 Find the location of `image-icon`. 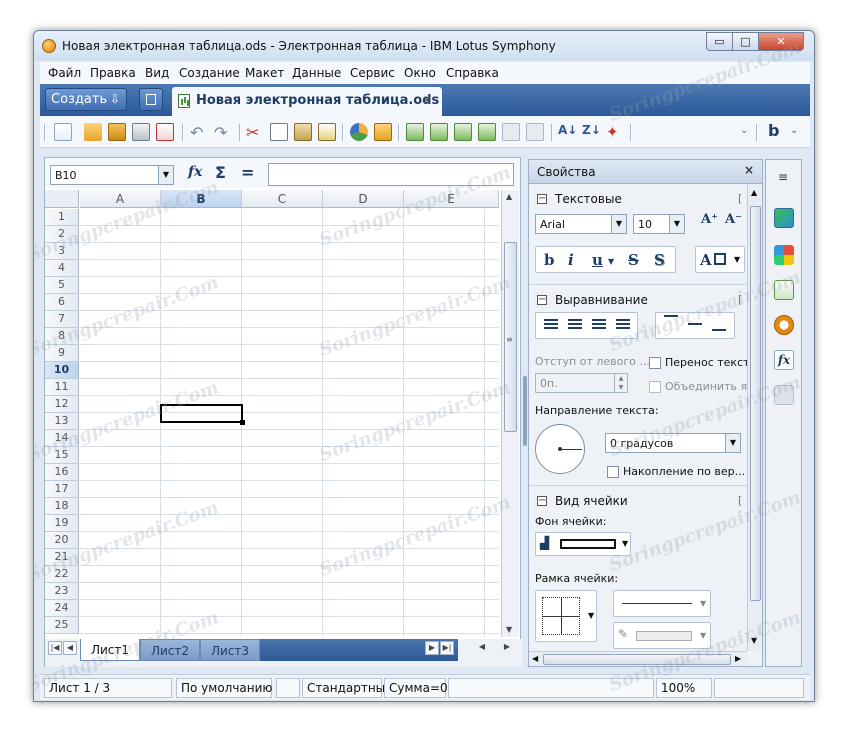

image-icon is located at coordinates (383, 132).